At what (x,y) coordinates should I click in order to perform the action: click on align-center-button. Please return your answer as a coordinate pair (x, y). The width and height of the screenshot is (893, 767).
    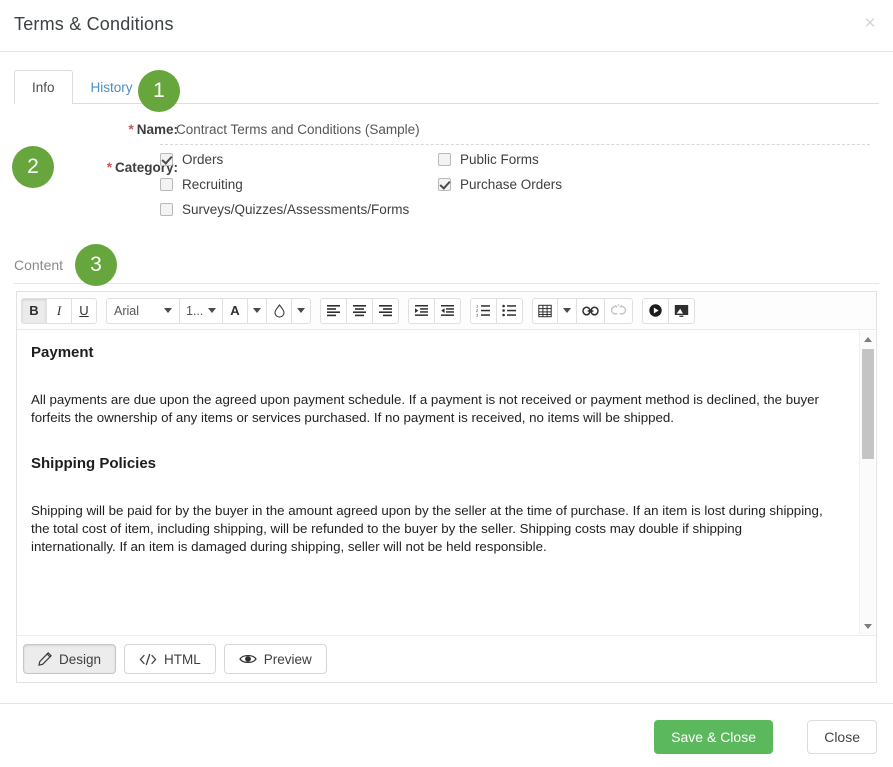
    Looking at the image, I should click on (359, 310).